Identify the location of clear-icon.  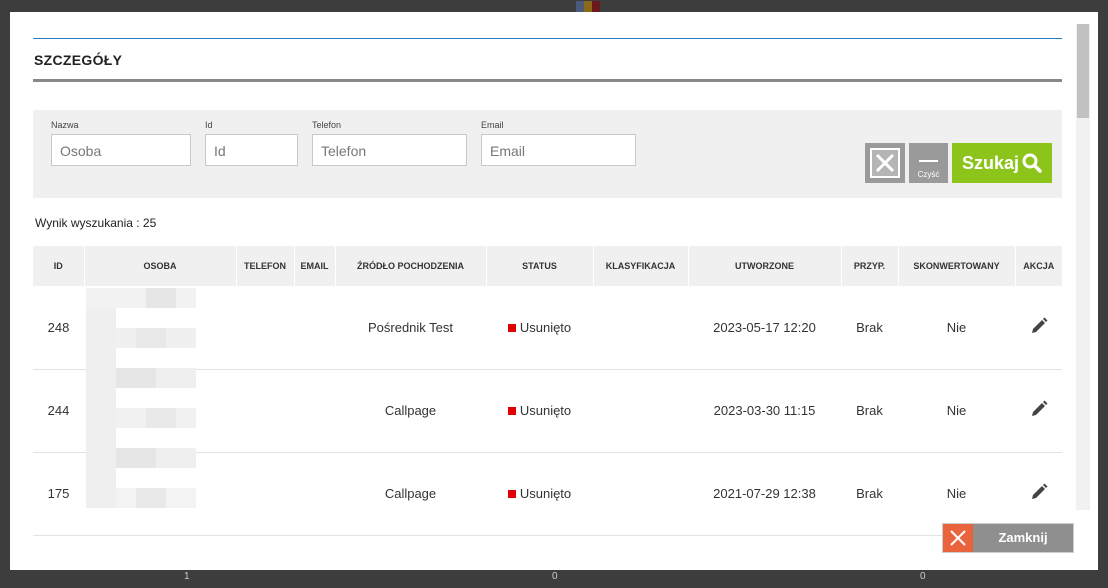
(928, 161).